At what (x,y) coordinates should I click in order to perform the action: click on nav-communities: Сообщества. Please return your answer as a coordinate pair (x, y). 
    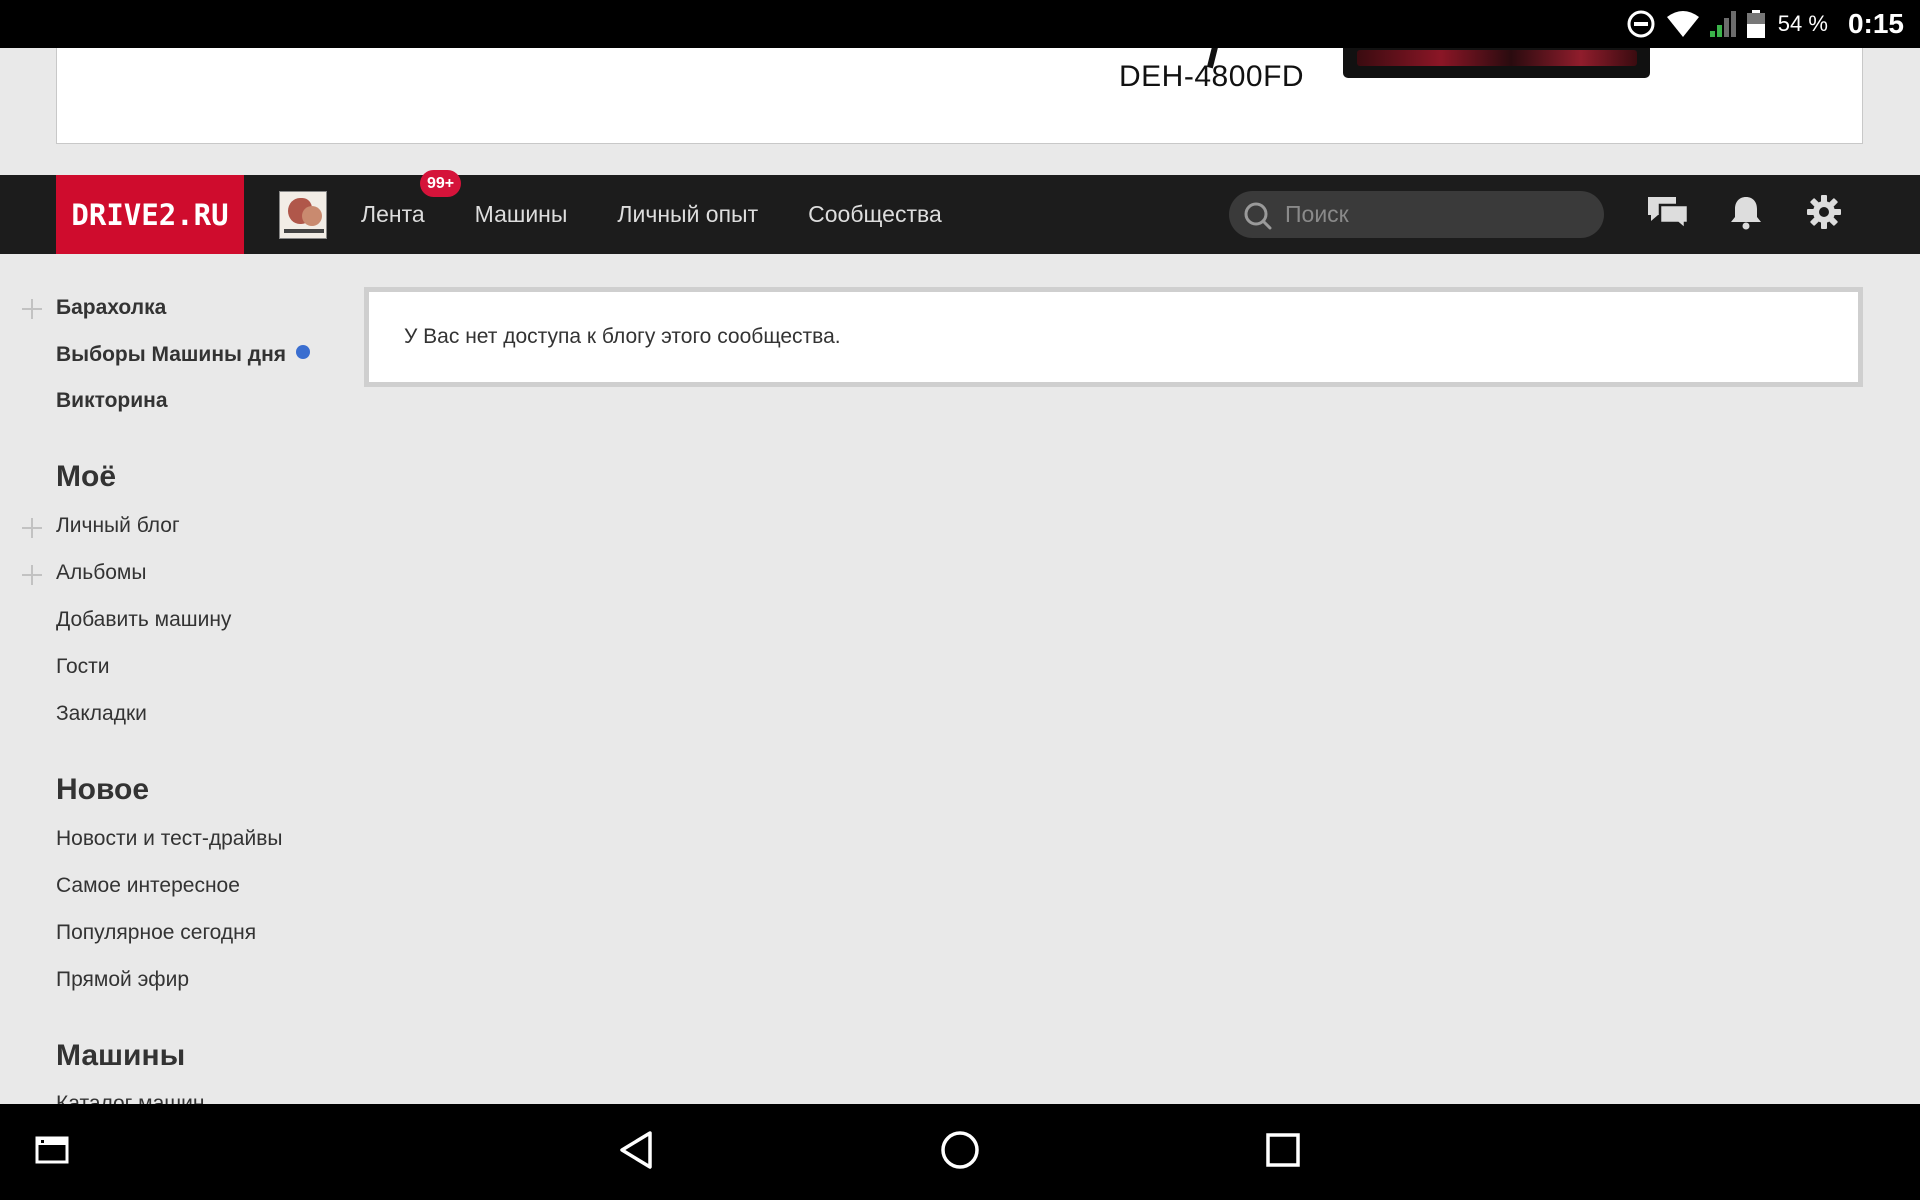
    Looking at the image, I should click on (875, 214).